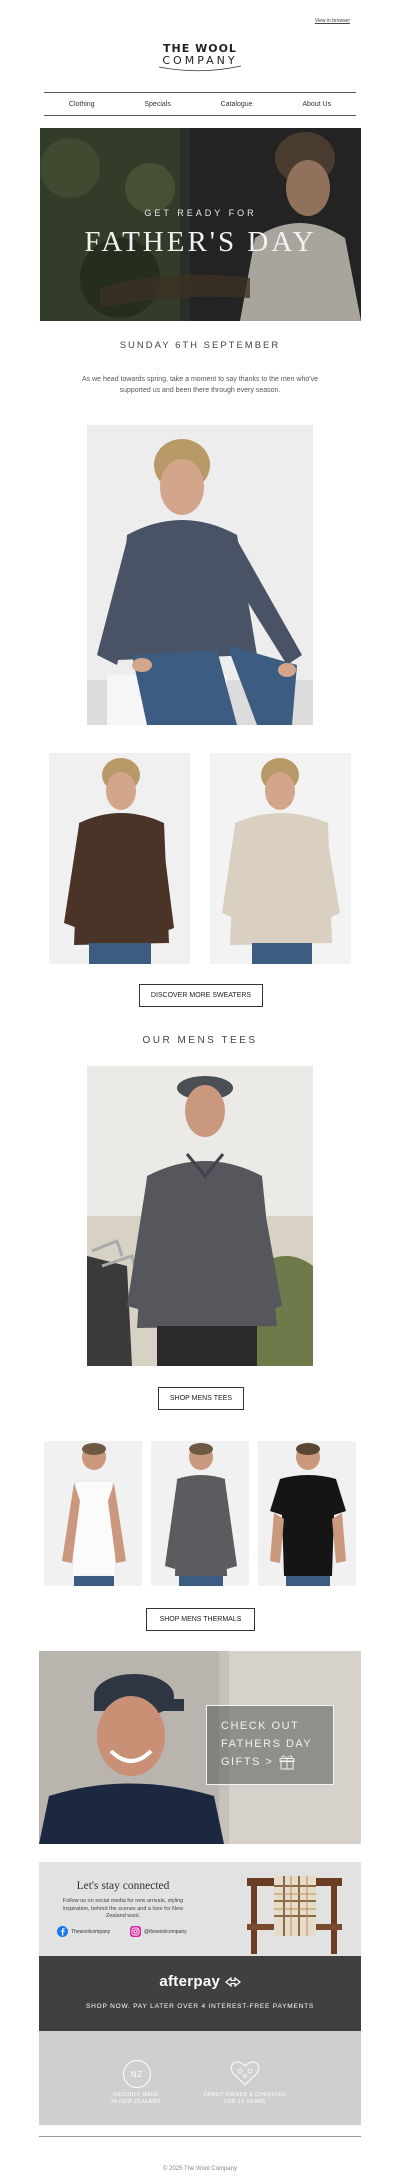 The height and width of the screenshot is (2182, 400). Describe the element at coordinates (200, 2136) in the screenshot. I see `footer-divider` at that location.